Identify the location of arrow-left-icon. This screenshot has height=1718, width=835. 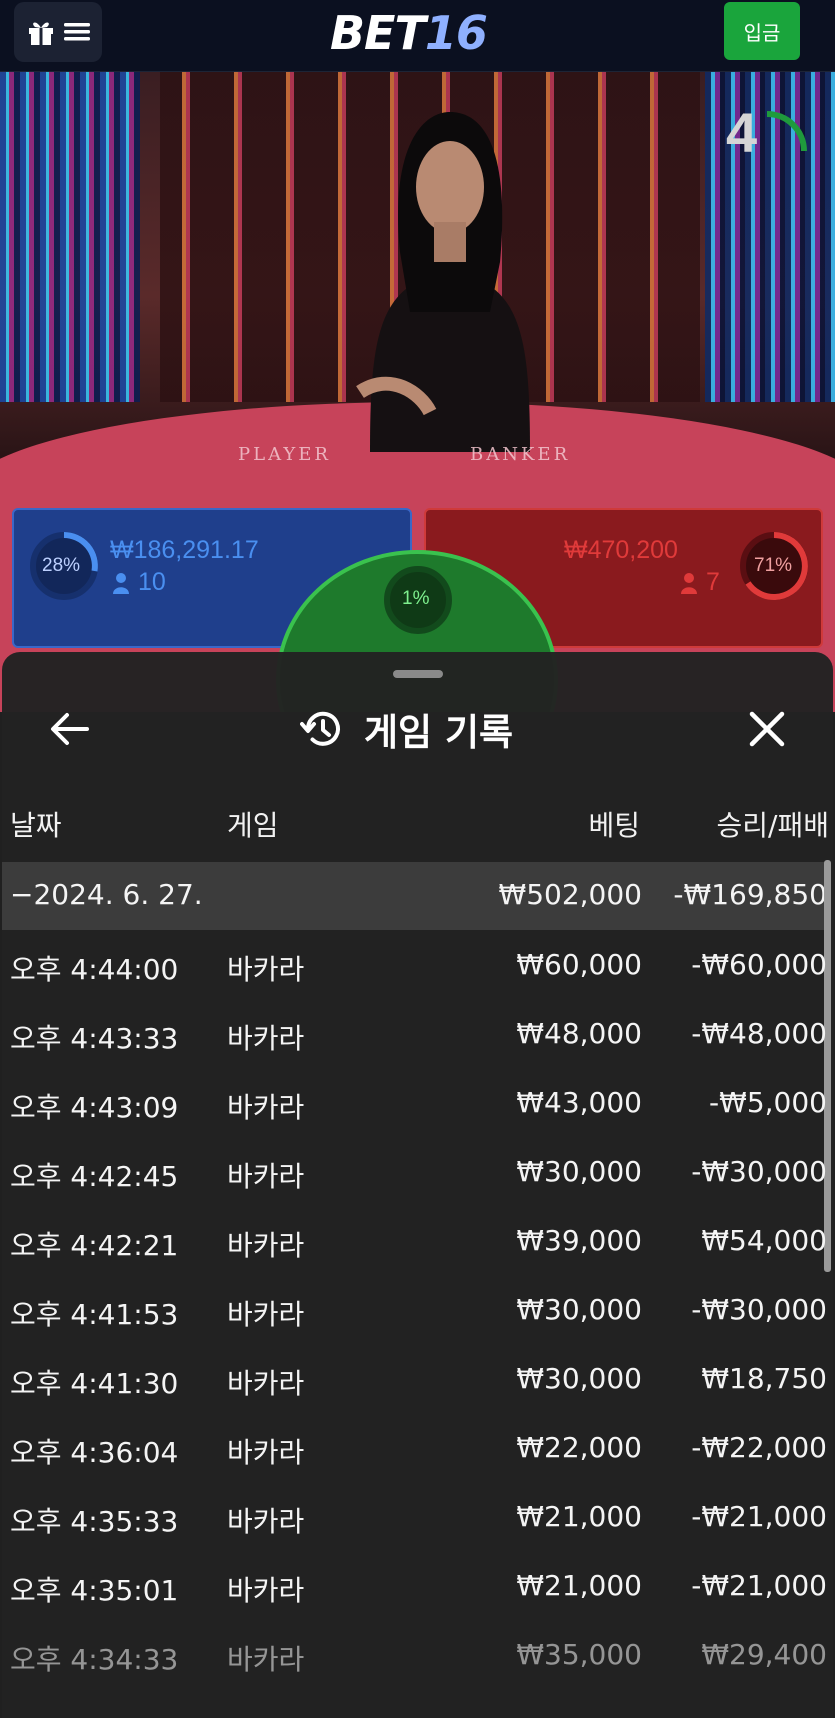
(70, 729).